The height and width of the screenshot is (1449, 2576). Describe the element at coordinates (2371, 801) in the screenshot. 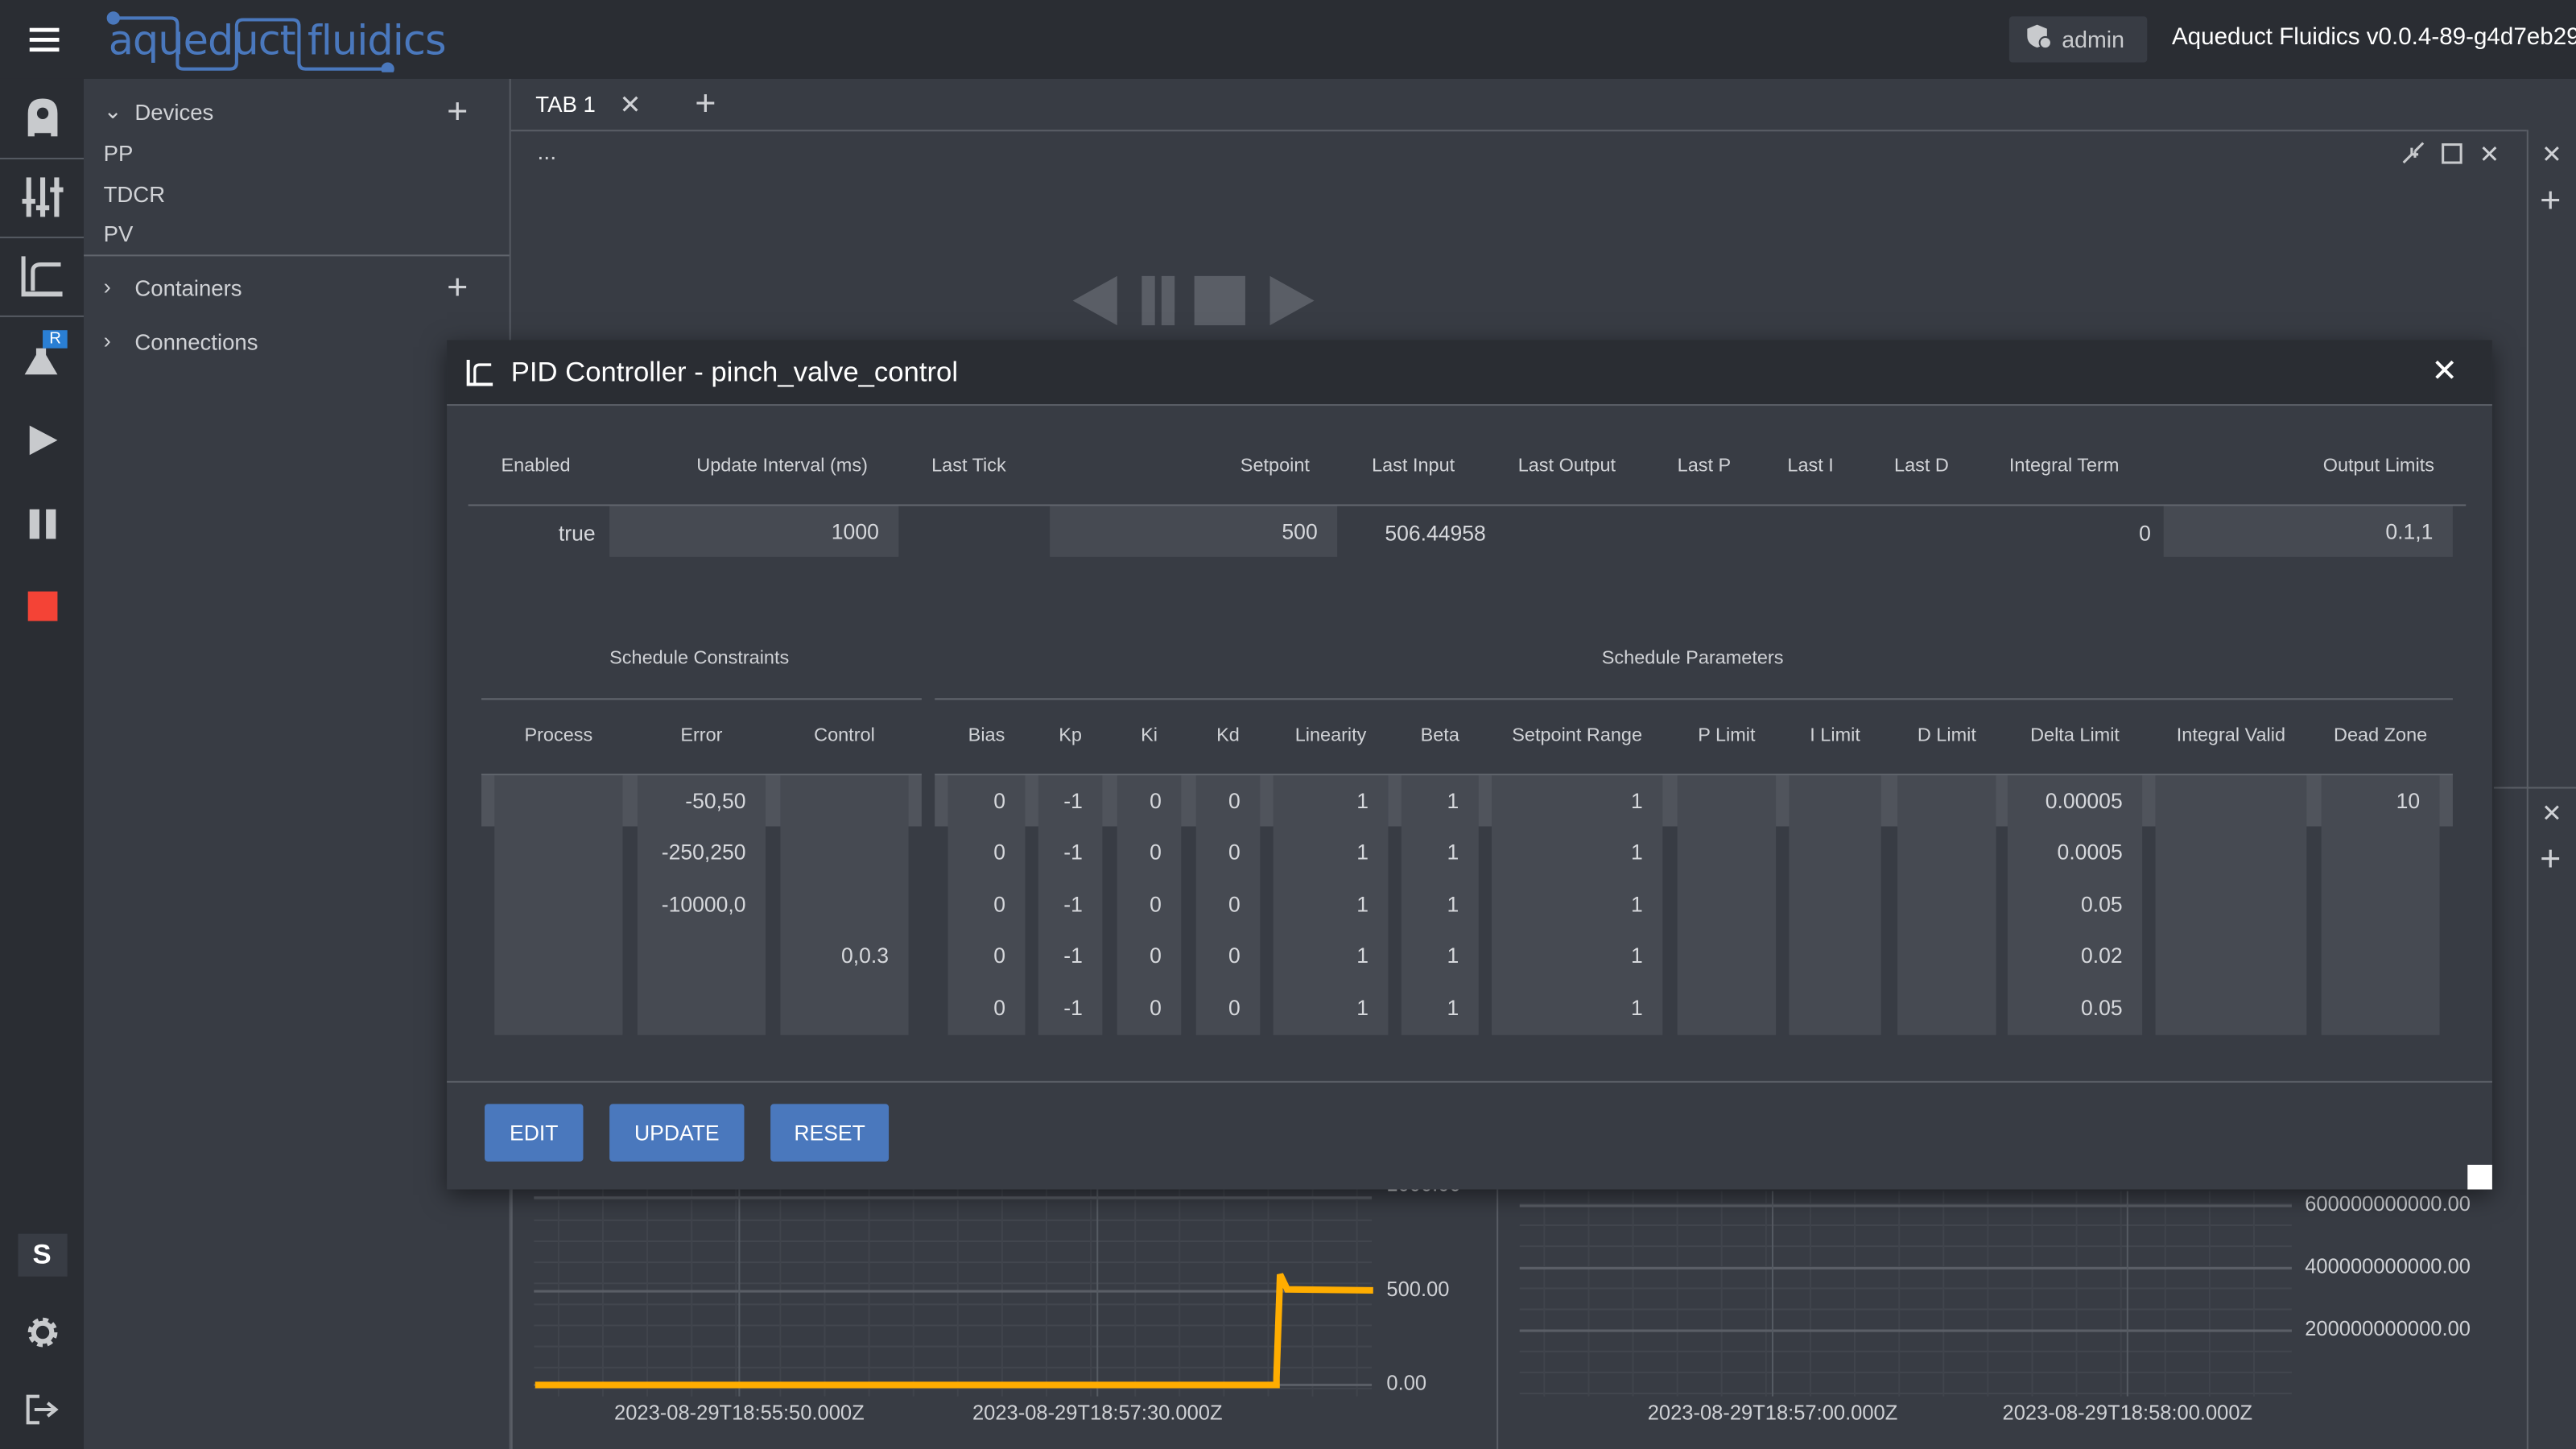

I see `schedule-cell: 10` at that location.